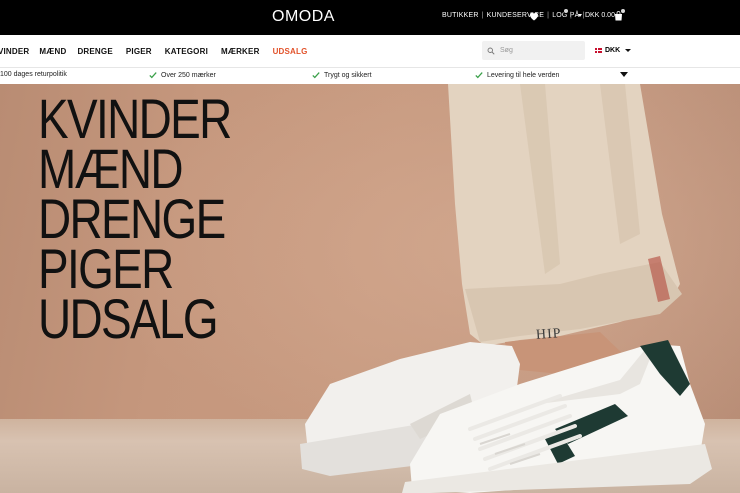 The width and height of the screenshot is (740, 493). What do you see at coordinates (52, 51) in the screenshot?
I see `nav-item-maend: MÆND` at bounding box center [52, 51].